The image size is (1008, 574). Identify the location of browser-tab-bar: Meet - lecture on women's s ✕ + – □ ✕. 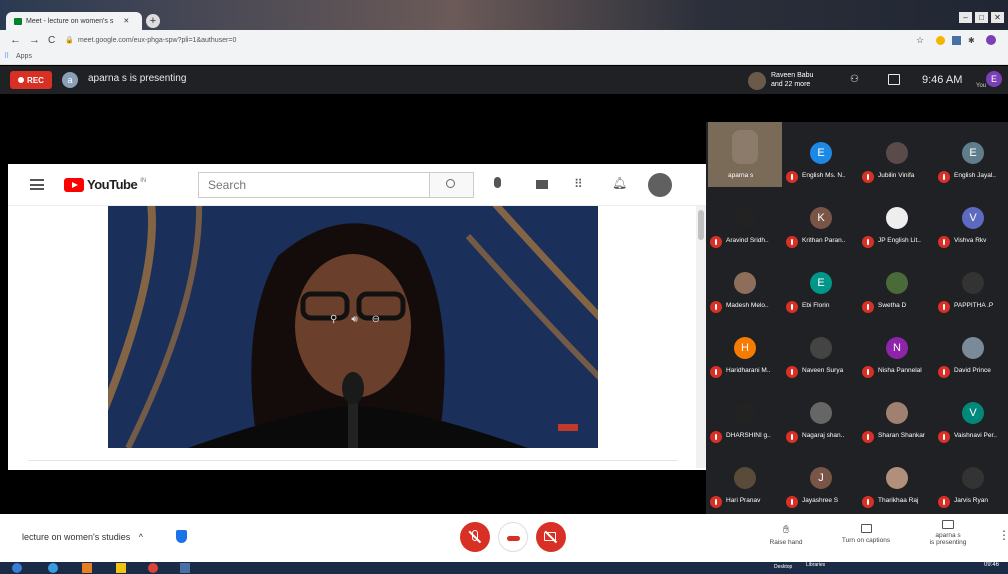
(504, 15).